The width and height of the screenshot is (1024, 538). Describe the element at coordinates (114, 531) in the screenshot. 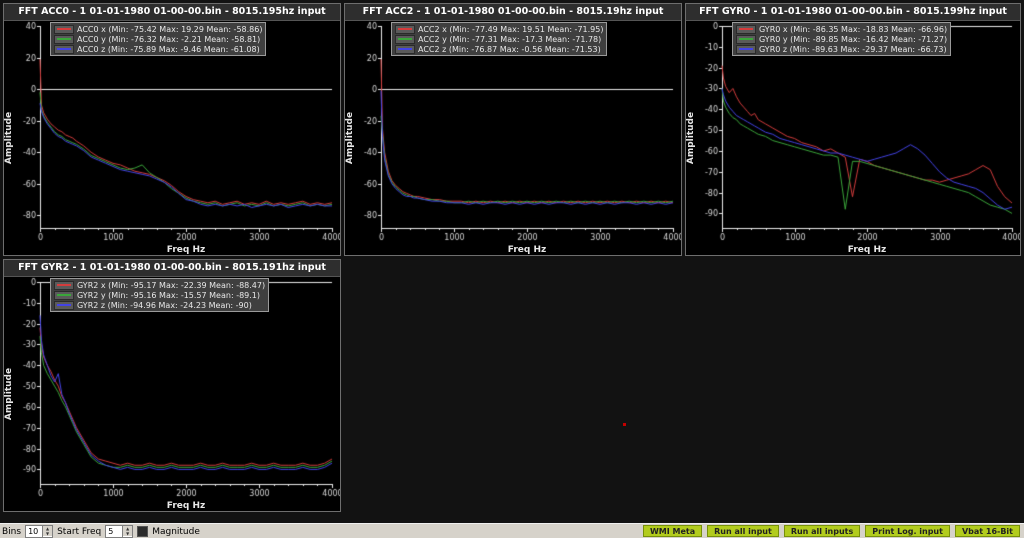

I see `start-freq-value: 5` at that location.